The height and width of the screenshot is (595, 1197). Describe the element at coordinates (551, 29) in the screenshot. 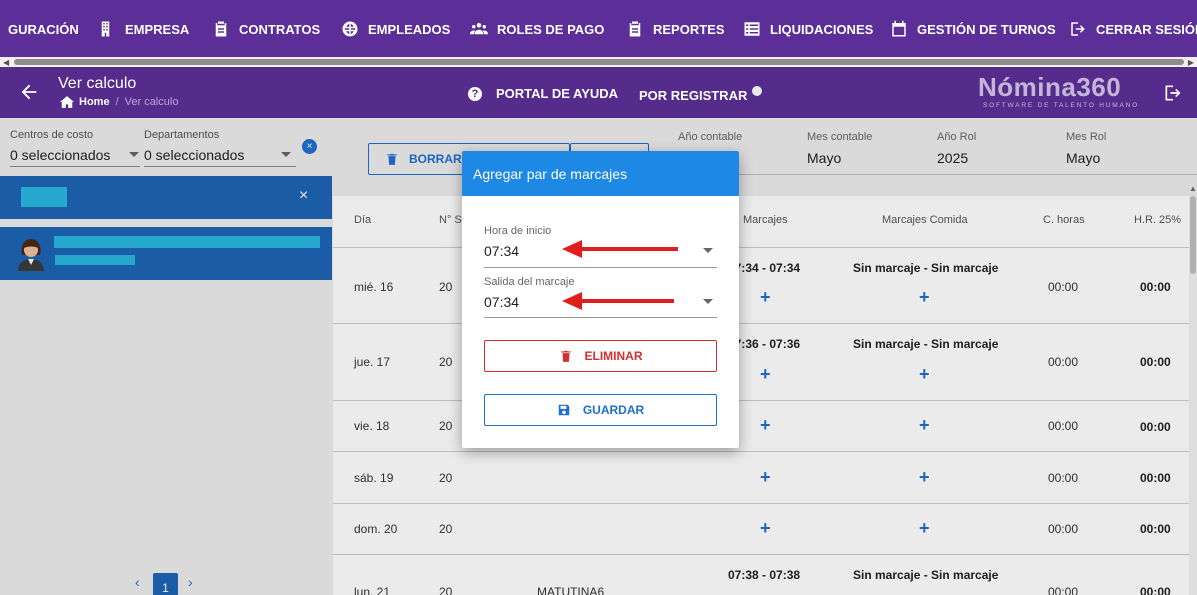

I see `nav-label: ROLES DE PAGO` at that location.